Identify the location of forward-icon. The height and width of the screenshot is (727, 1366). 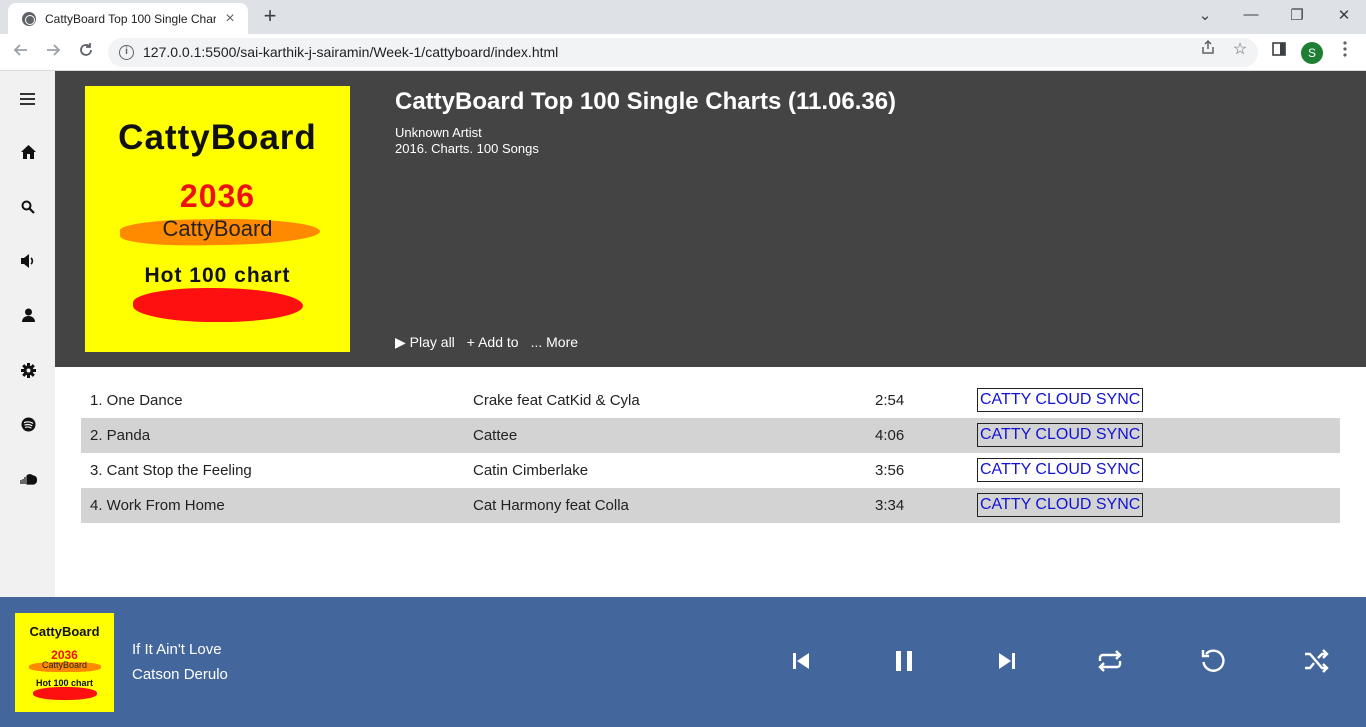
(53, 52).